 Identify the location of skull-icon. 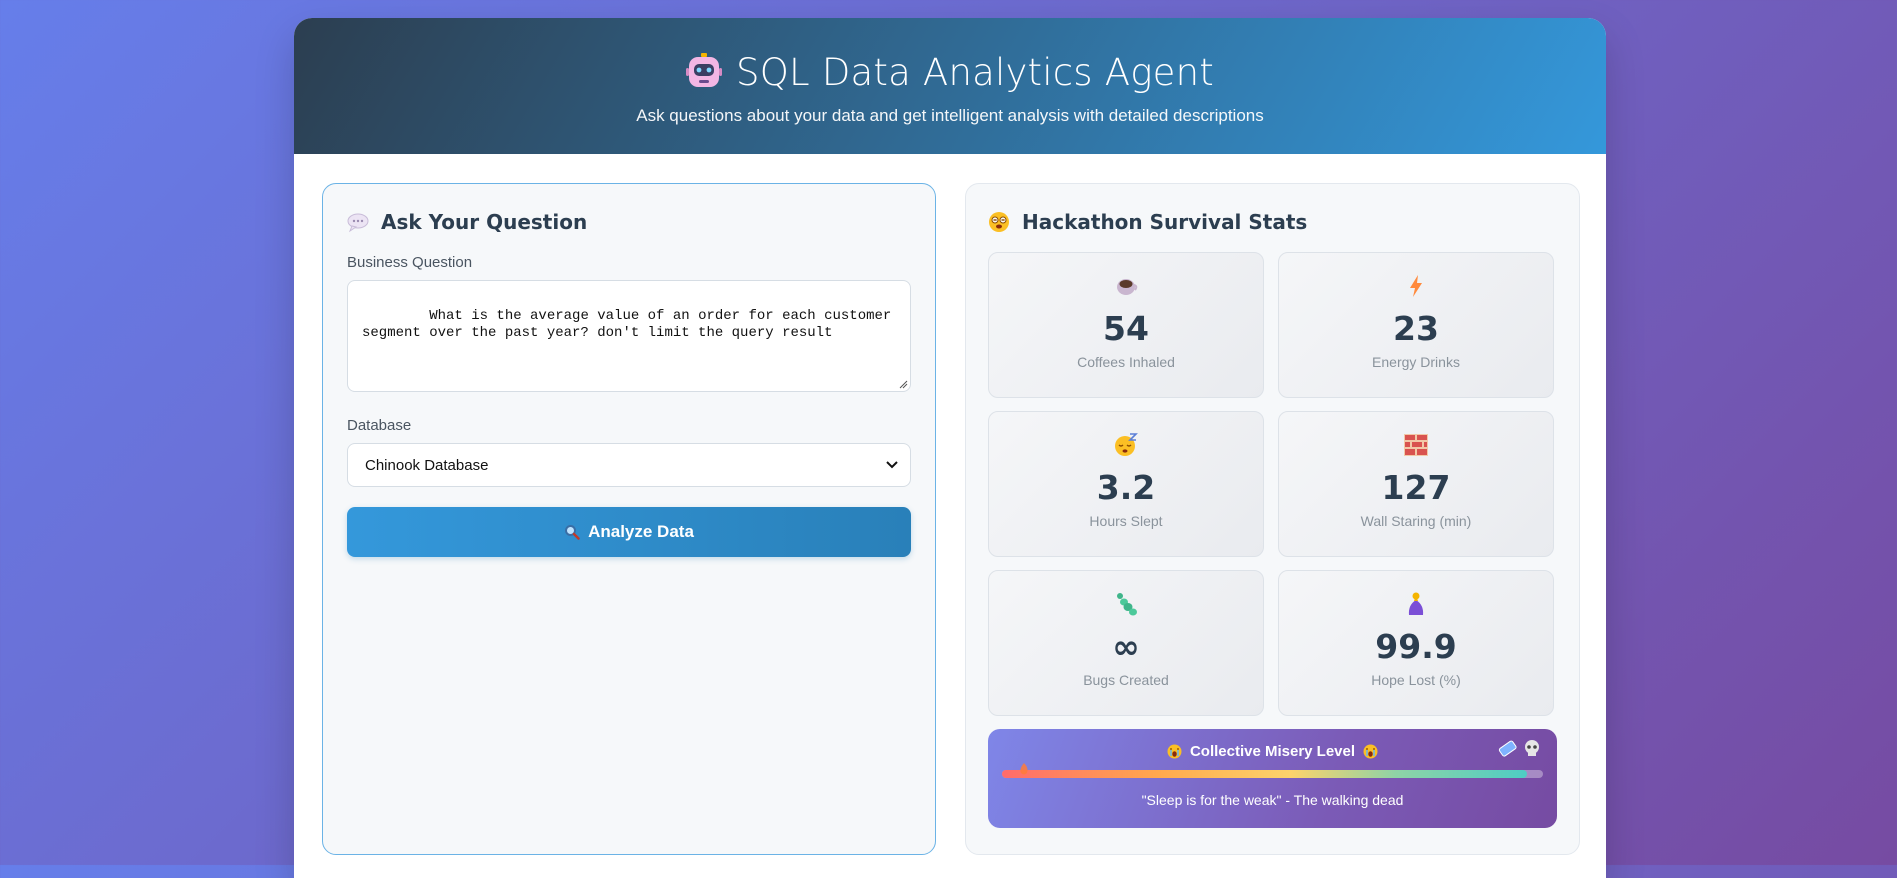
(1532, 748).